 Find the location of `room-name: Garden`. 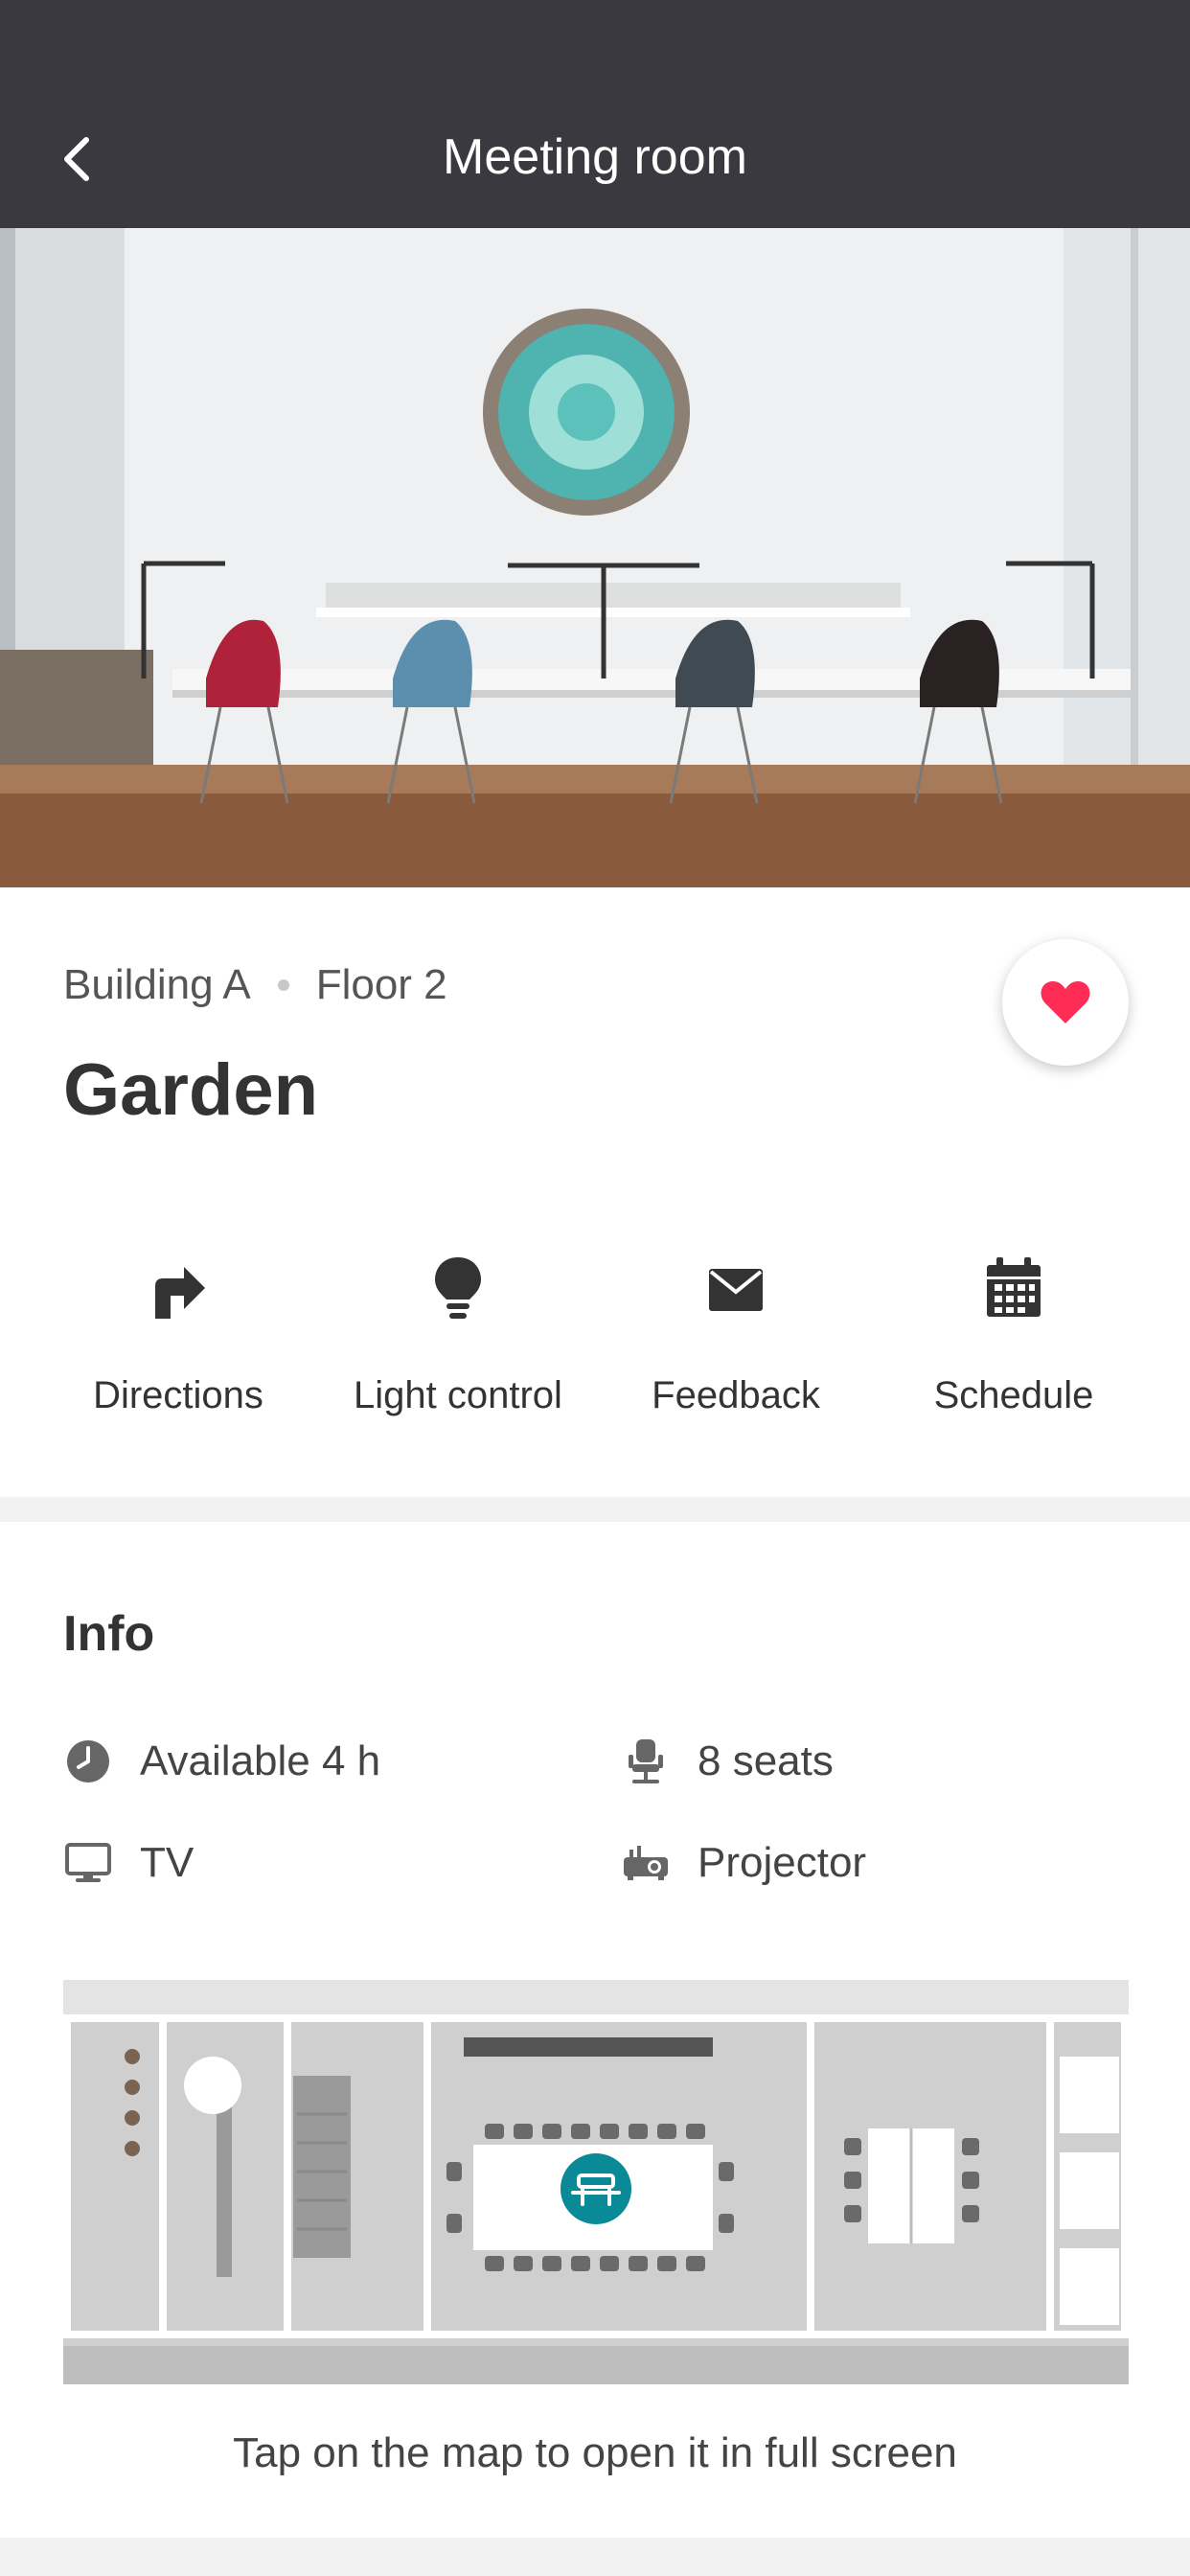

room-name: Garden is located at coordinates (191, 1090).